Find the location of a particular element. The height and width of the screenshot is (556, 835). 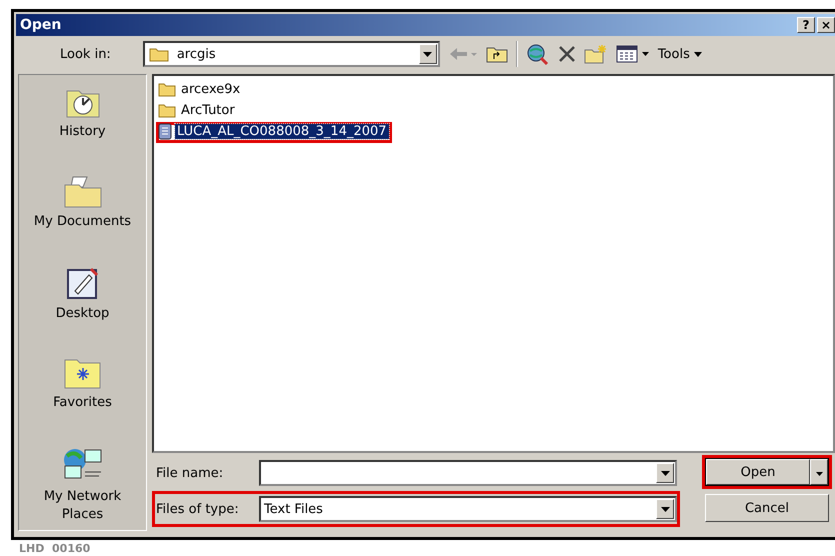

documents-folder-icon is located at coordinates (82, 191).